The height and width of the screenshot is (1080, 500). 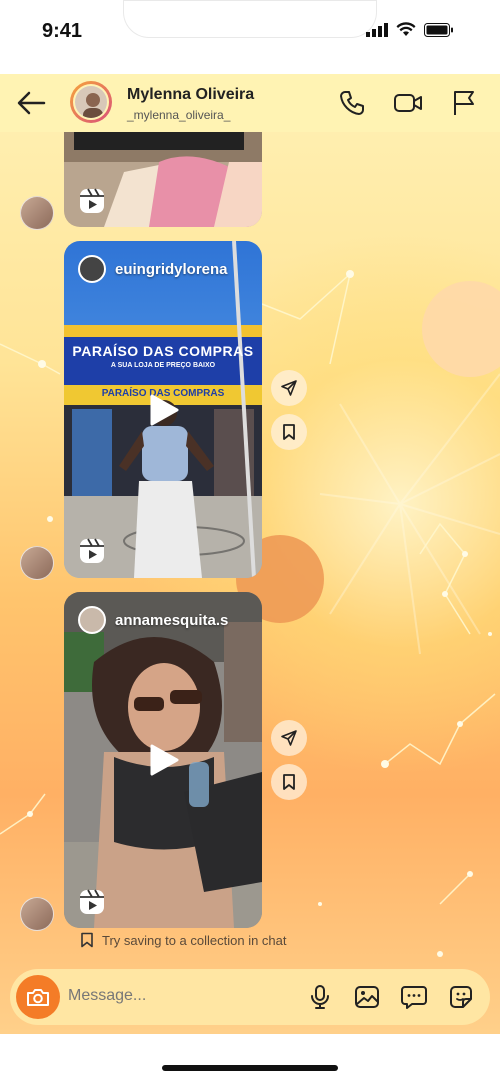 I want to click on poster-username: euingridylorena, so click(x=171, y=269).